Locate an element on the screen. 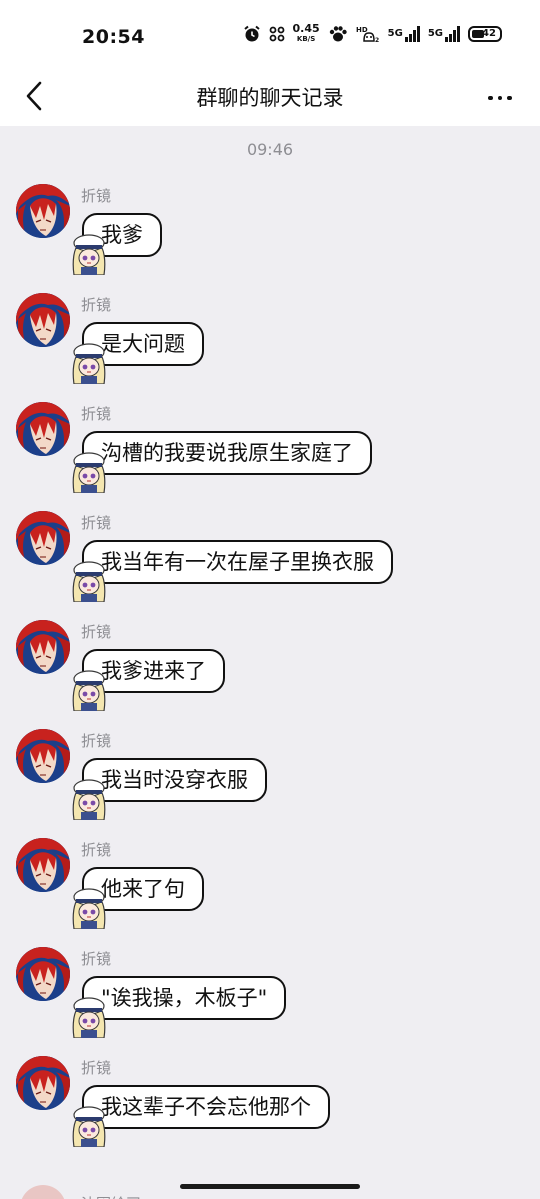 This screenshot has height=1199, width=540. message-row: 折镜沟槽的我要说我原生家庭了 is located at coordinates (270, 456).